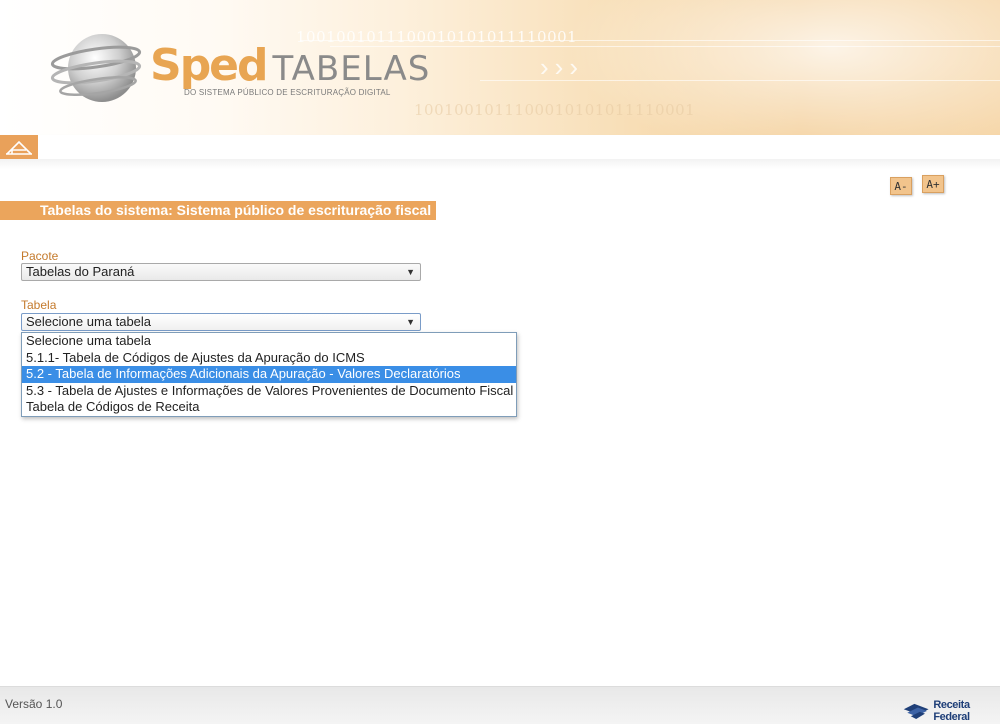  What do you see at coordinates (39, 305) in the screenshot?
I see `tabela-label: Tabela` at bounding box center [39, 305].